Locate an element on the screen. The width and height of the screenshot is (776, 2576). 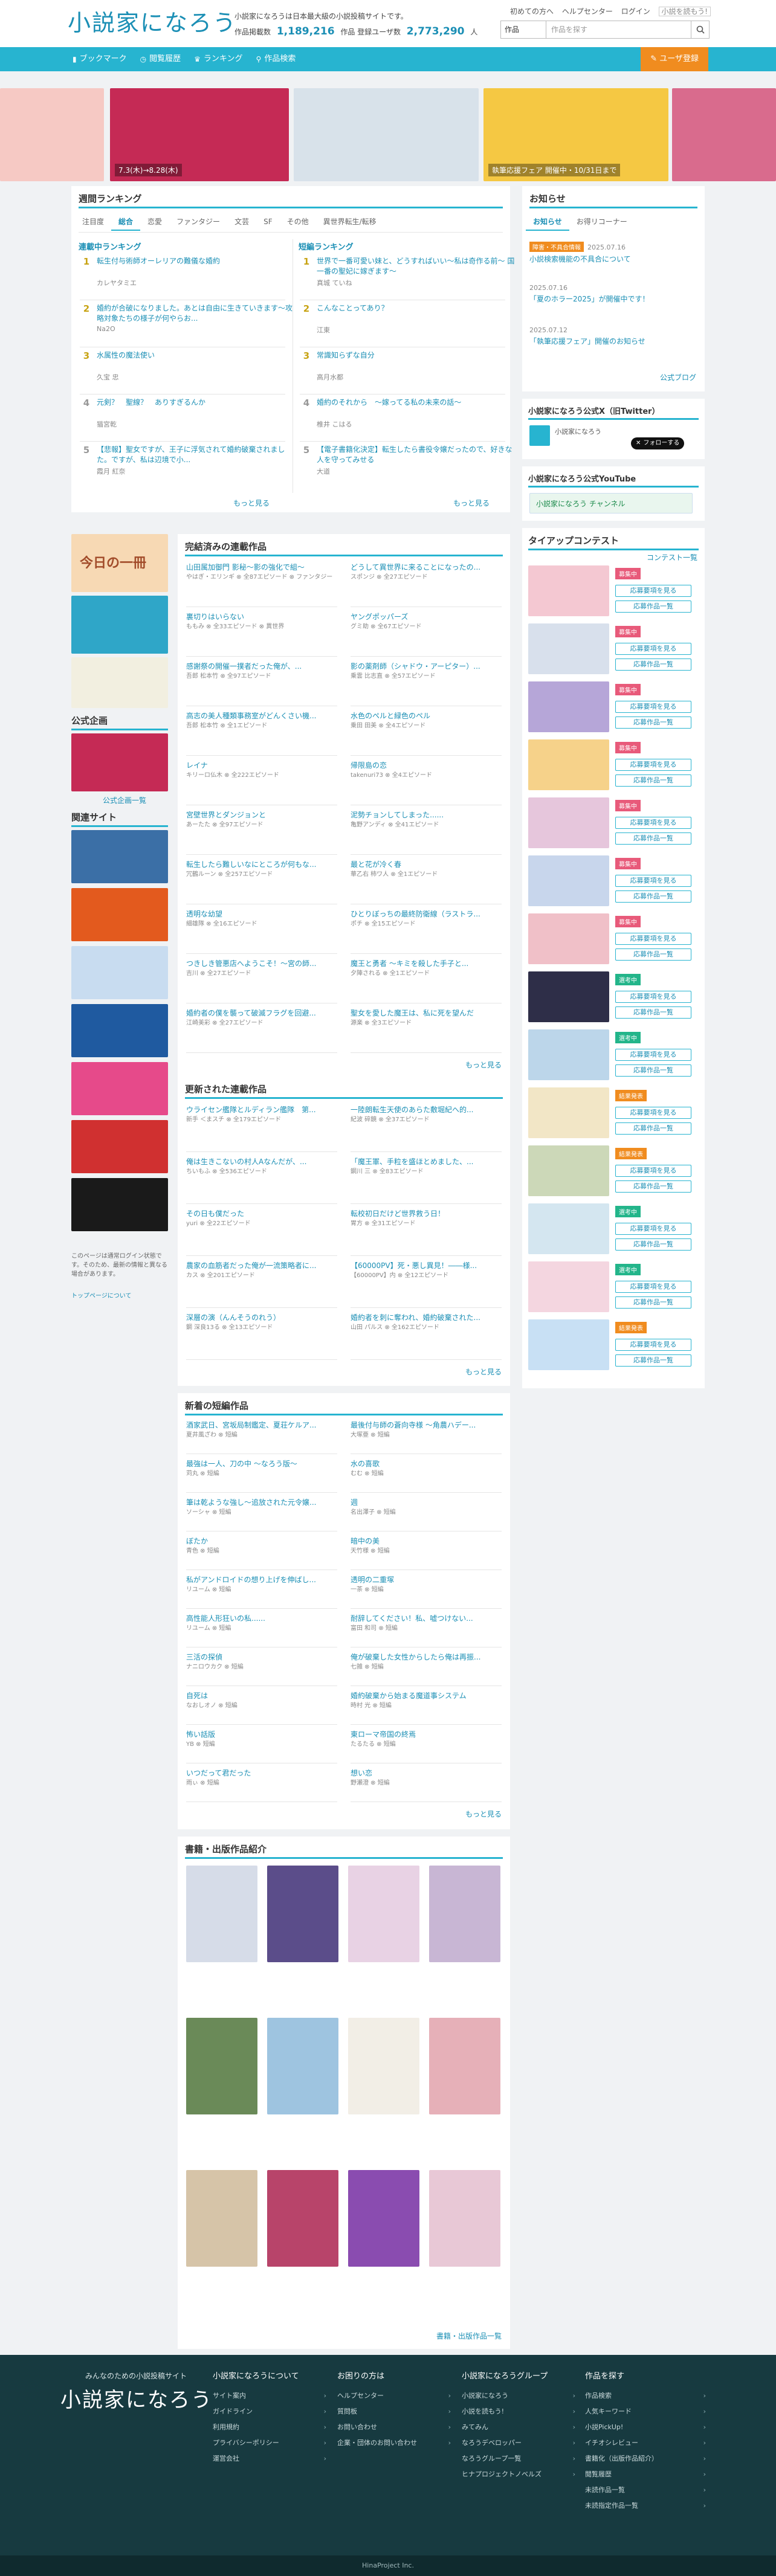
footer-link: 未読指定作品一覧 is located at coordinates (645, 2506).